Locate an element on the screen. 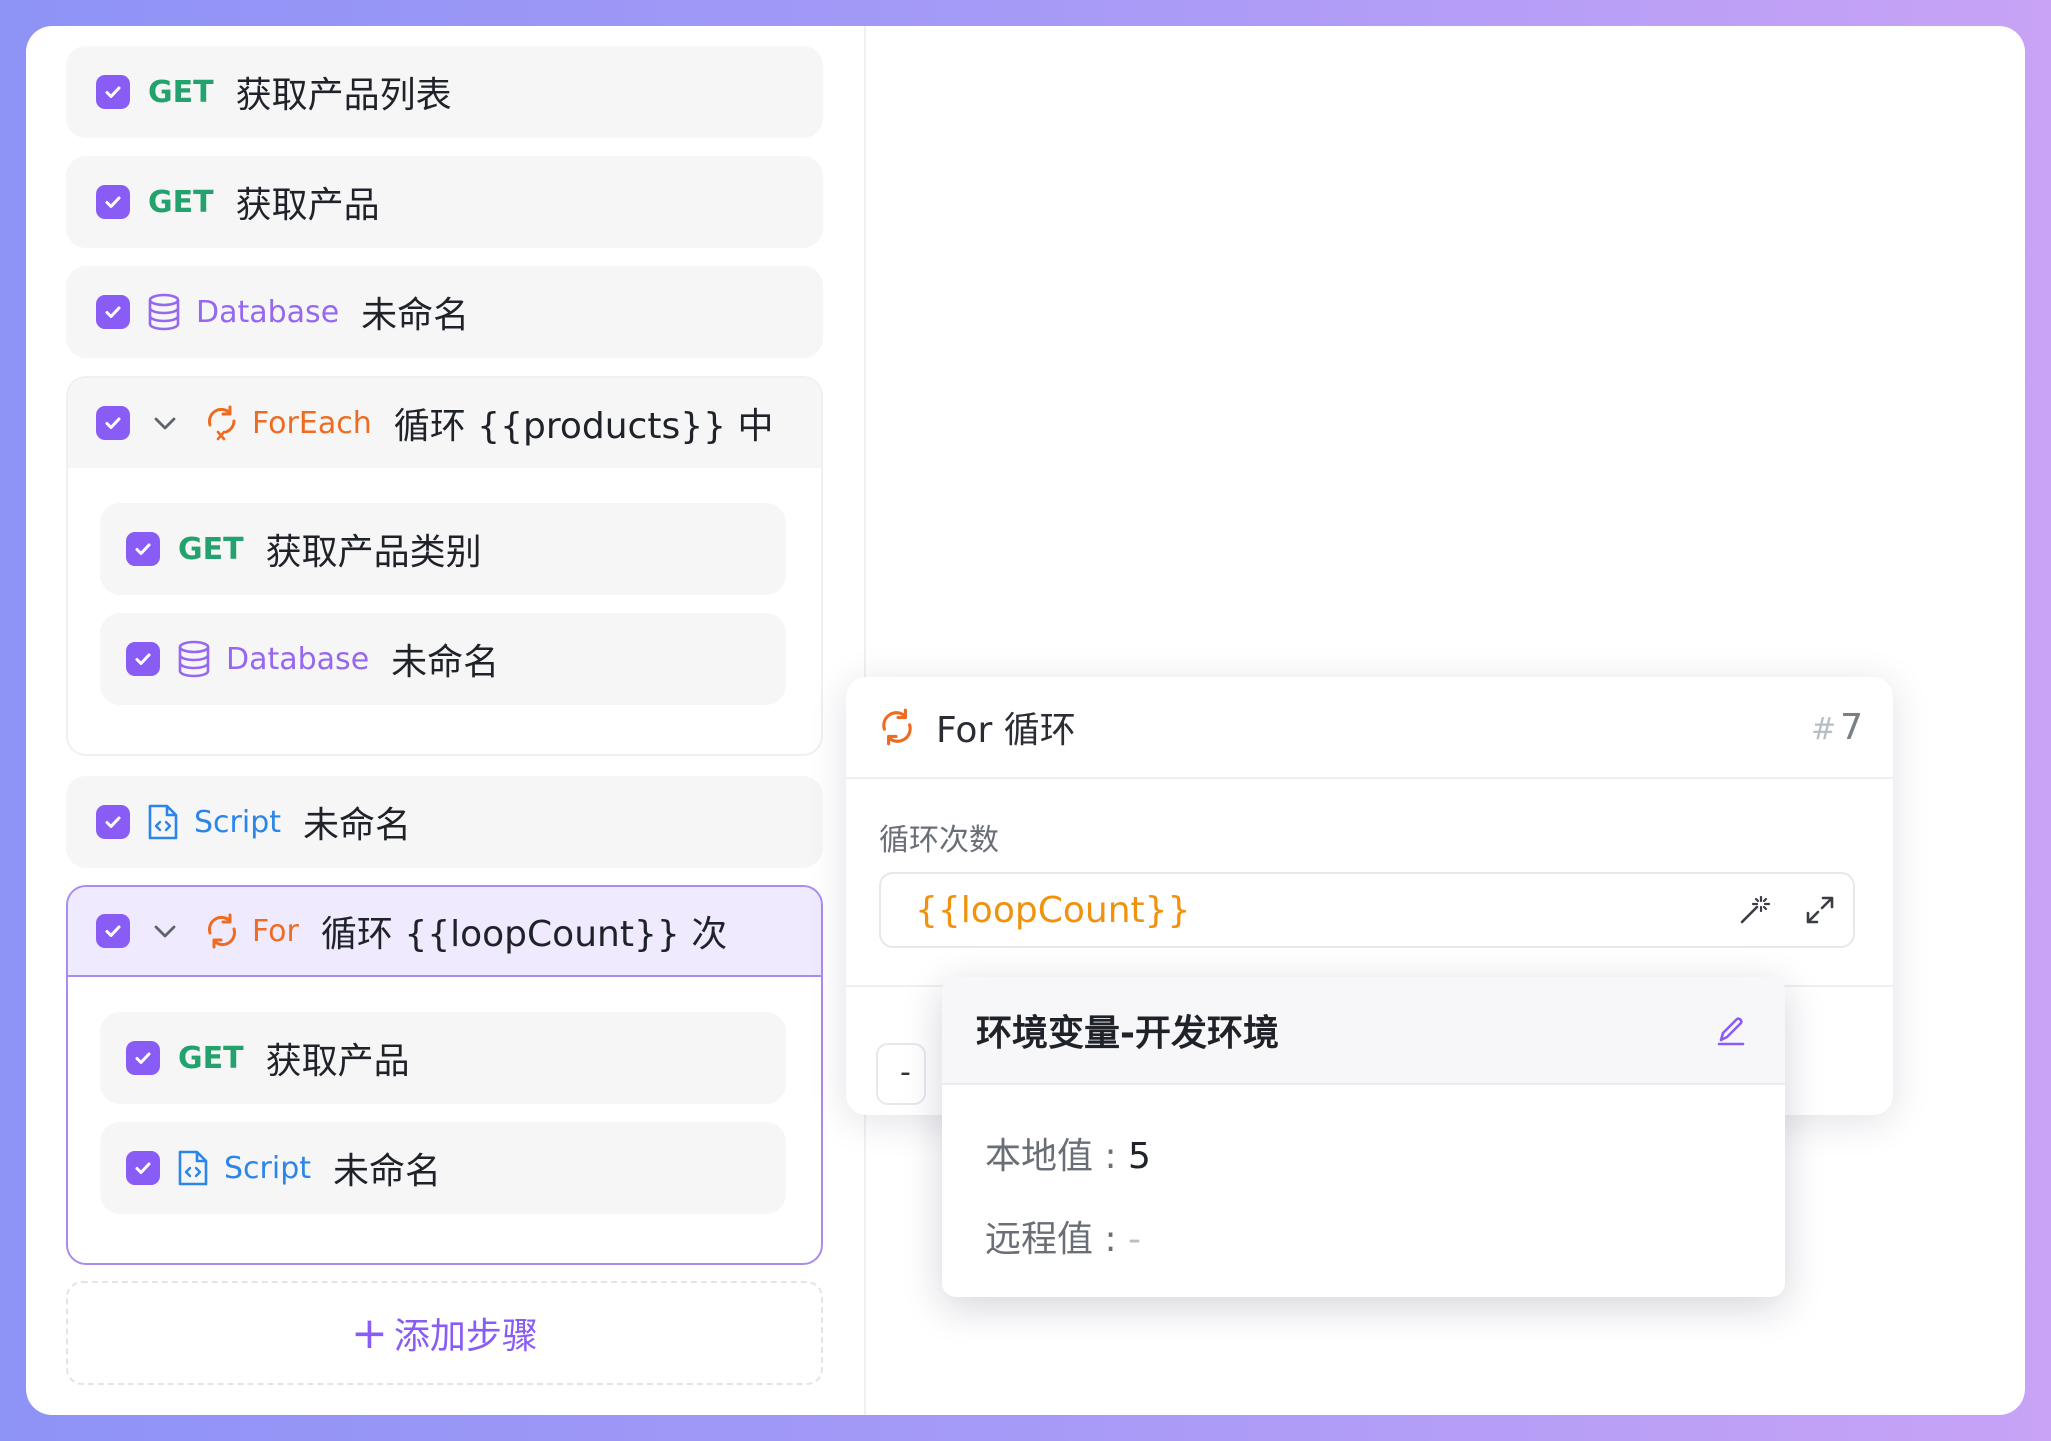  foreach-header: ForEach 循环 {{products}} 中的元素 is located at coordinates (444, 423).